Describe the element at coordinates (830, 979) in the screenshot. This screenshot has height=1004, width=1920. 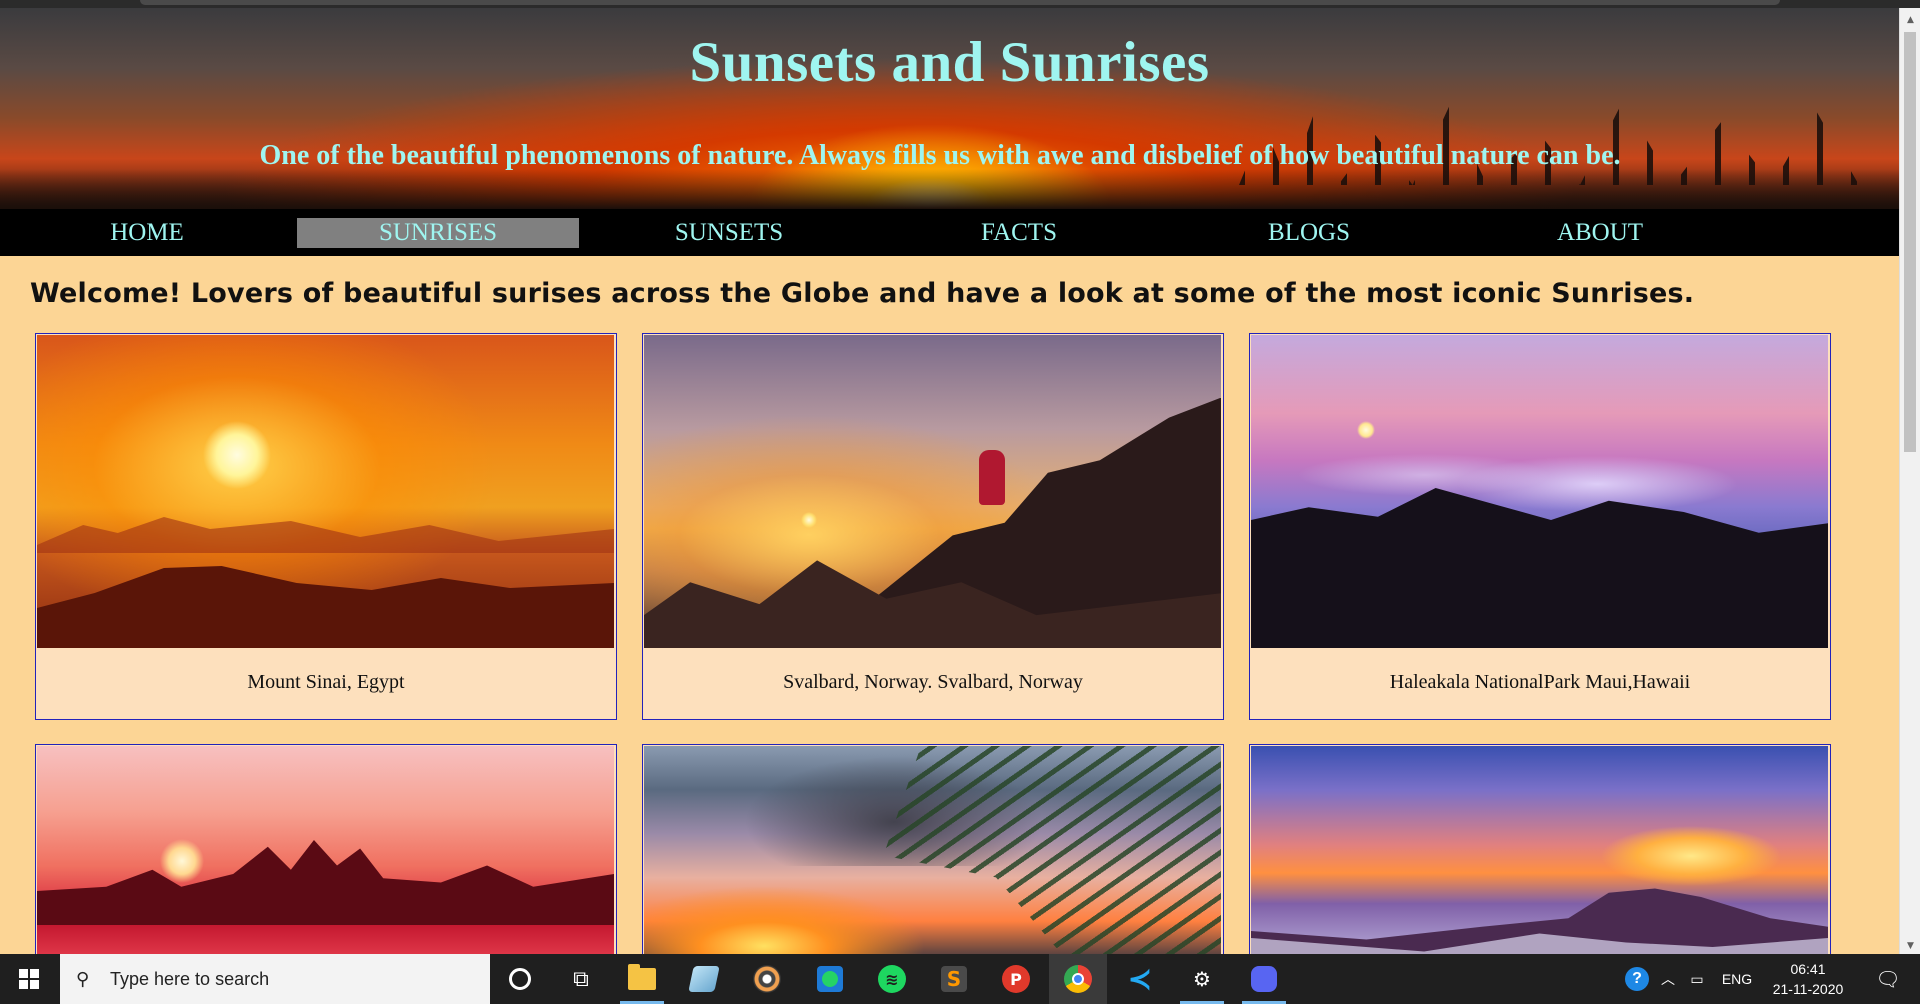
I see `whatsapp-icon` at that location.